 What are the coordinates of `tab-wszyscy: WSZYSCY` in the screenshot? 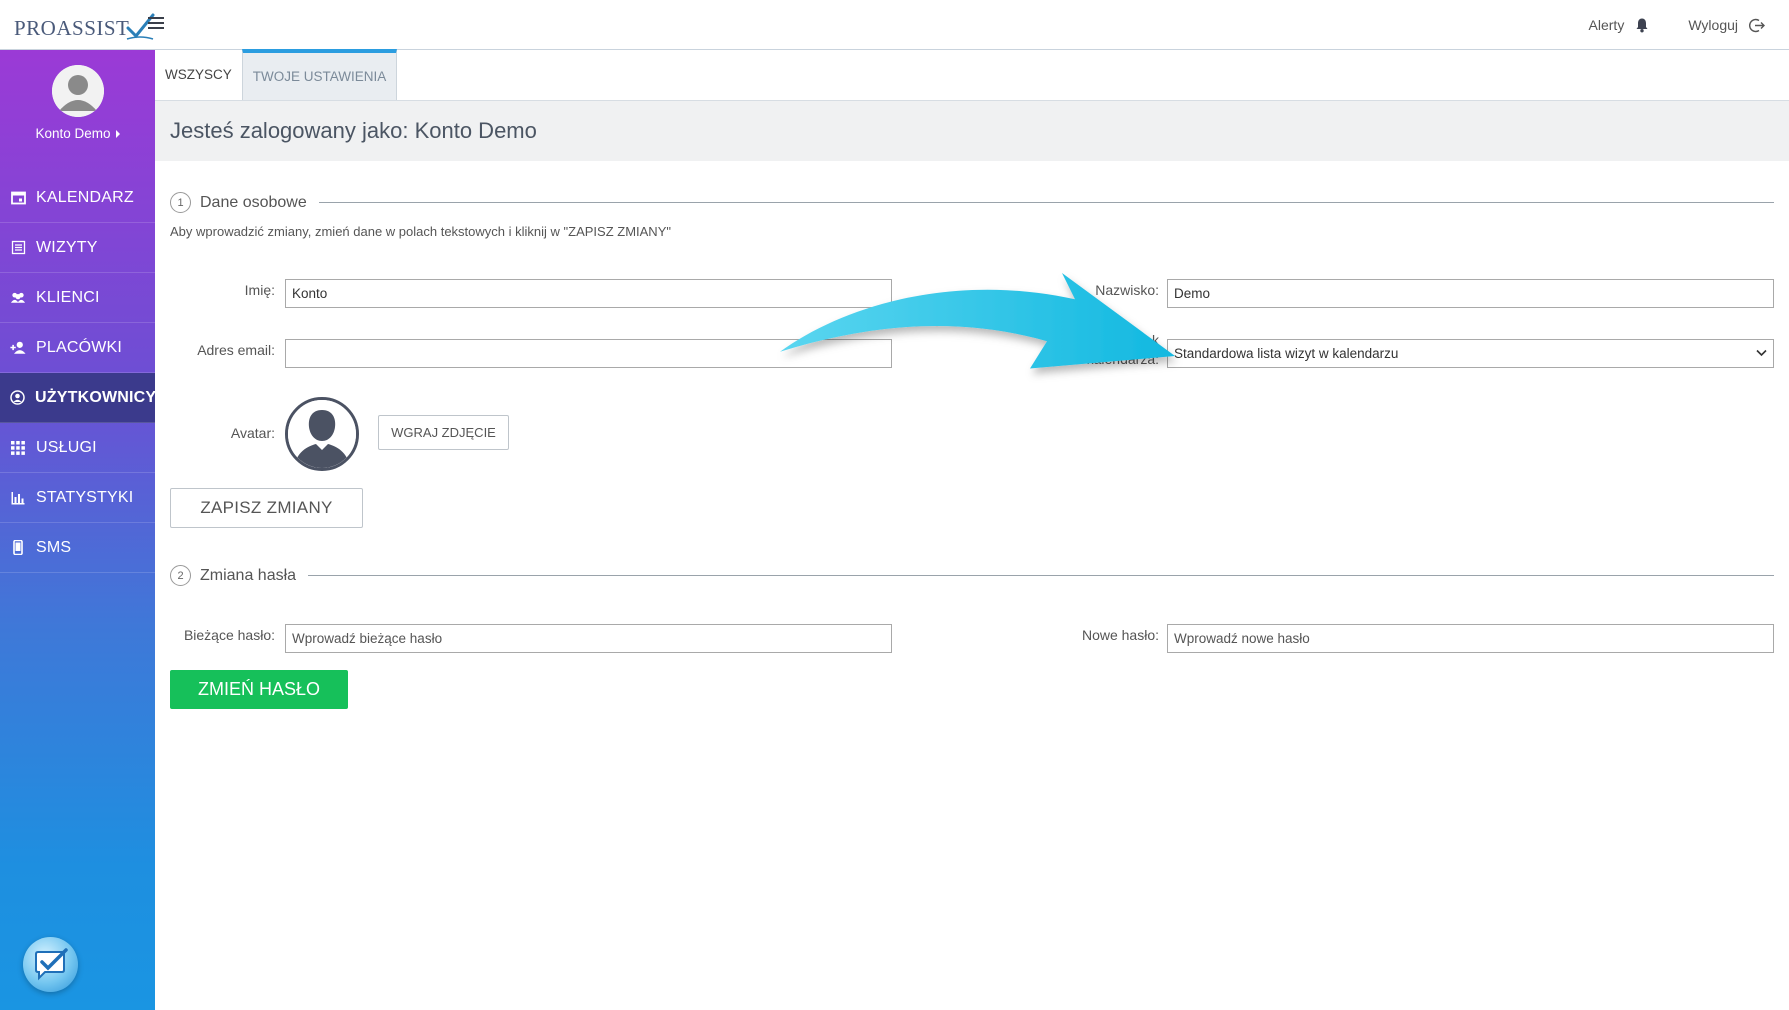 It's located at (198, 74).